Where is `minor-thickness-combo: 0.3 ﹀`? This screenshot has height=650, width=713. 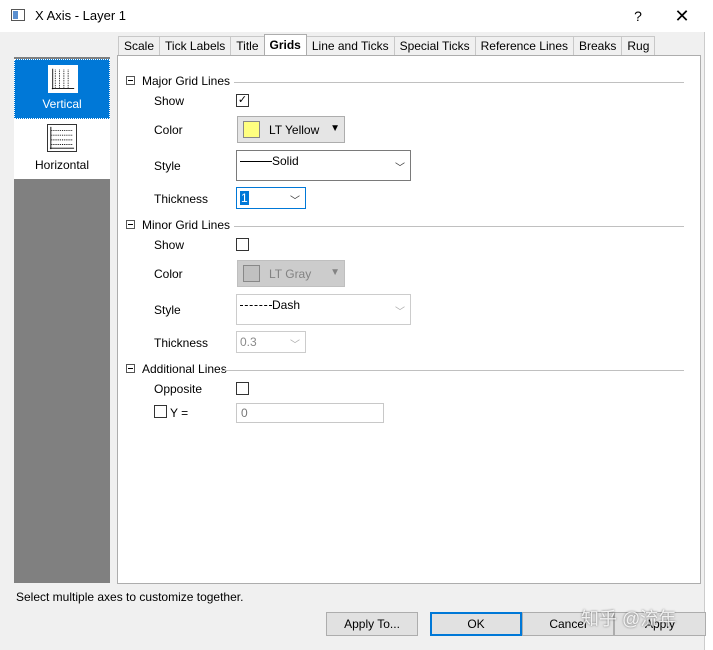
minor-thickness-combo: 0.3 ﹀ is located at coordinates (271, 342).